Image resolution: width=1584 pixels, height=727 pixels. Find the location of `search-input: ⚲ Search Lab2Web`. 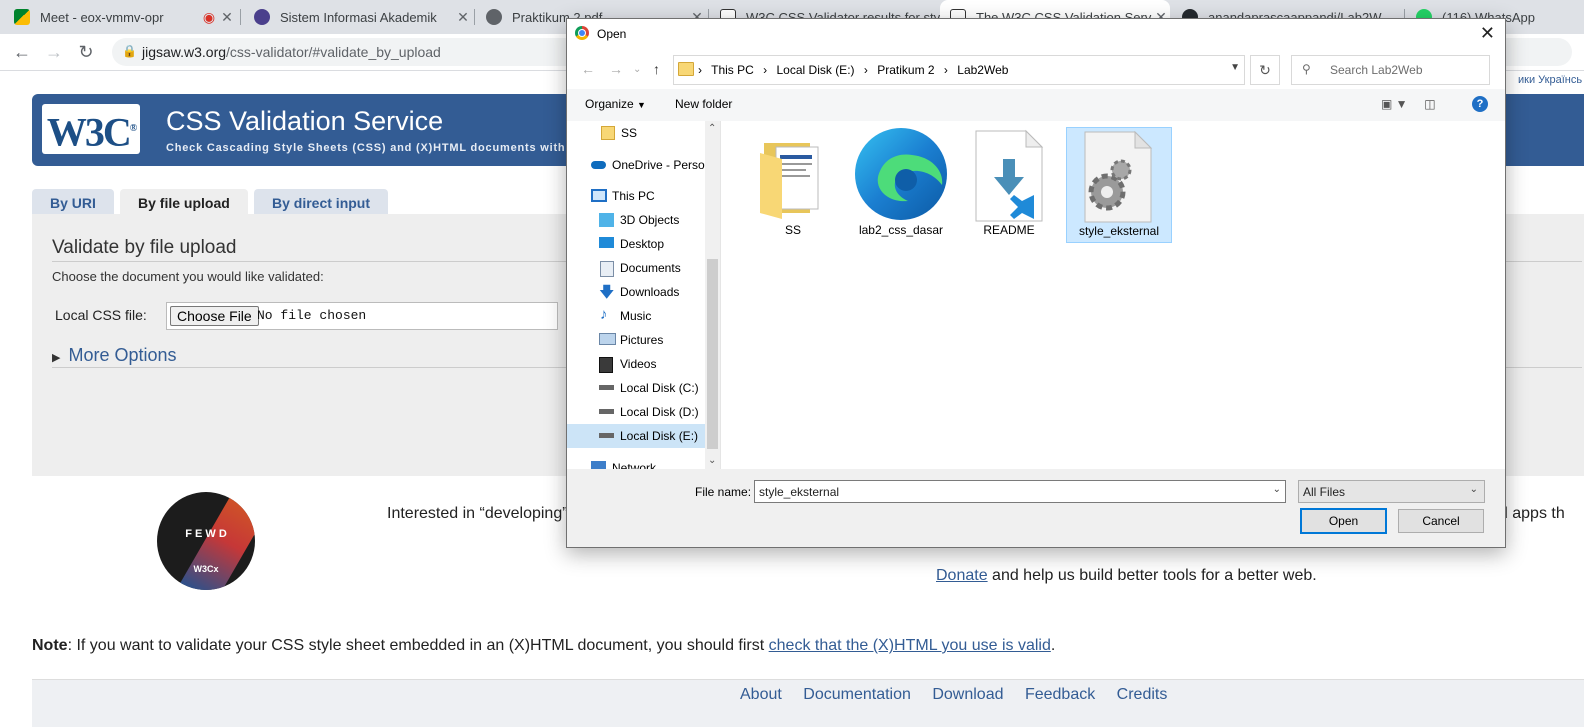

search-input: ⚲ Search Lab2Web is located at coordinates (1390, 70).